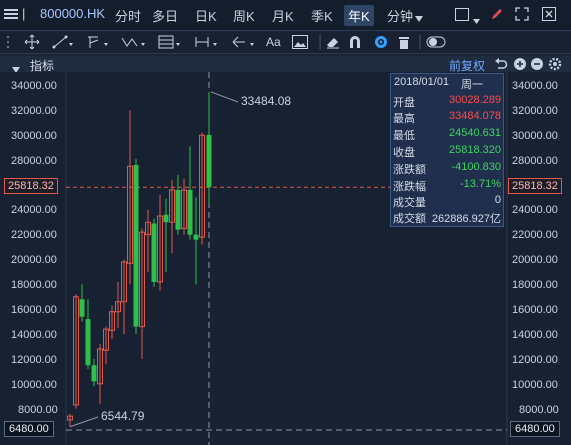 This screenshot has width=571, height=445. Describe the element at coordinates (447, 101) in the screenshot. I see `info-row-open: 开盘 30028.289` at that location.